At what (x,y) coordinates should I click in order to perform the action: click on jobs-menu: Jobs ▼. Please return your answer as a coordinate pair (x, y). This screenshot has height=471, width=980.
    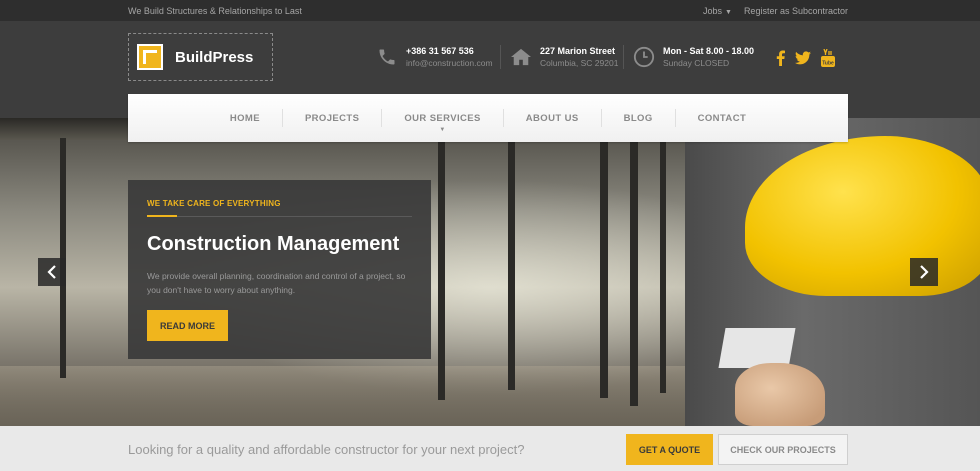
    Looking at the image, I should click on (717, 11).